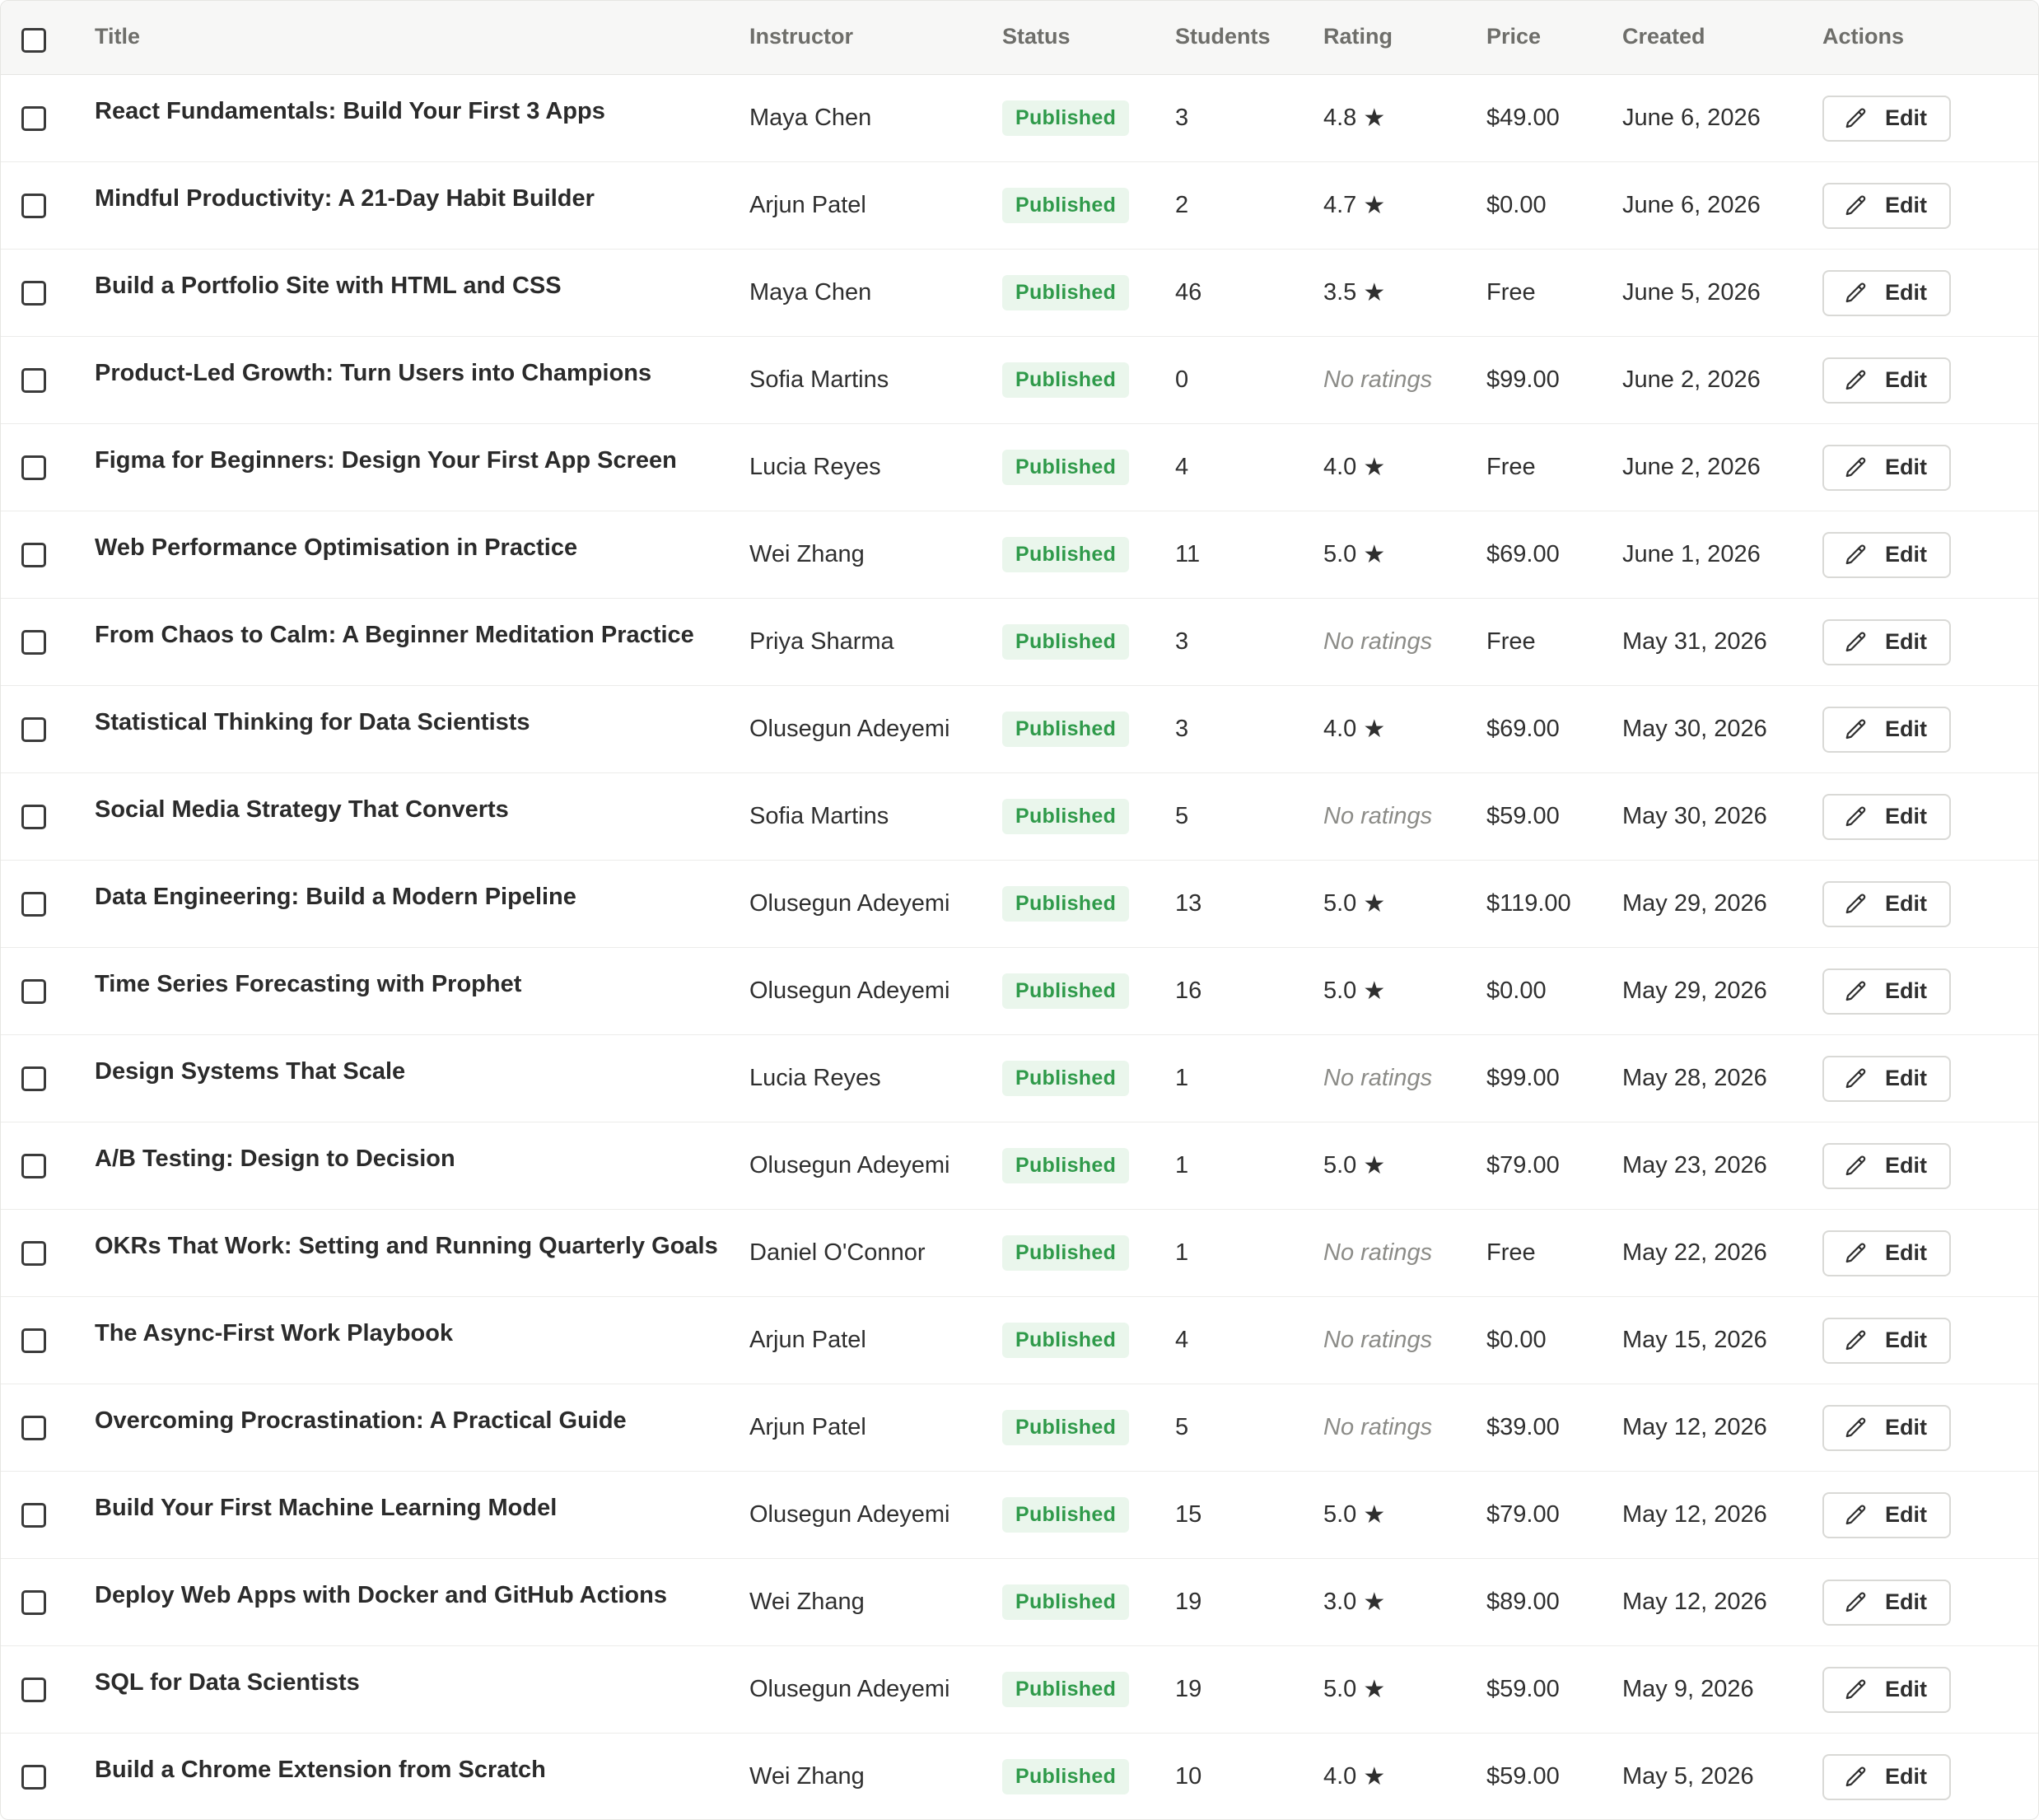 This screenshot has width=2039, height=1820. Describe the element at coordinates (228, 1683) in the screenshot. I see `course-title: SQL for Data Scientists` at that location.